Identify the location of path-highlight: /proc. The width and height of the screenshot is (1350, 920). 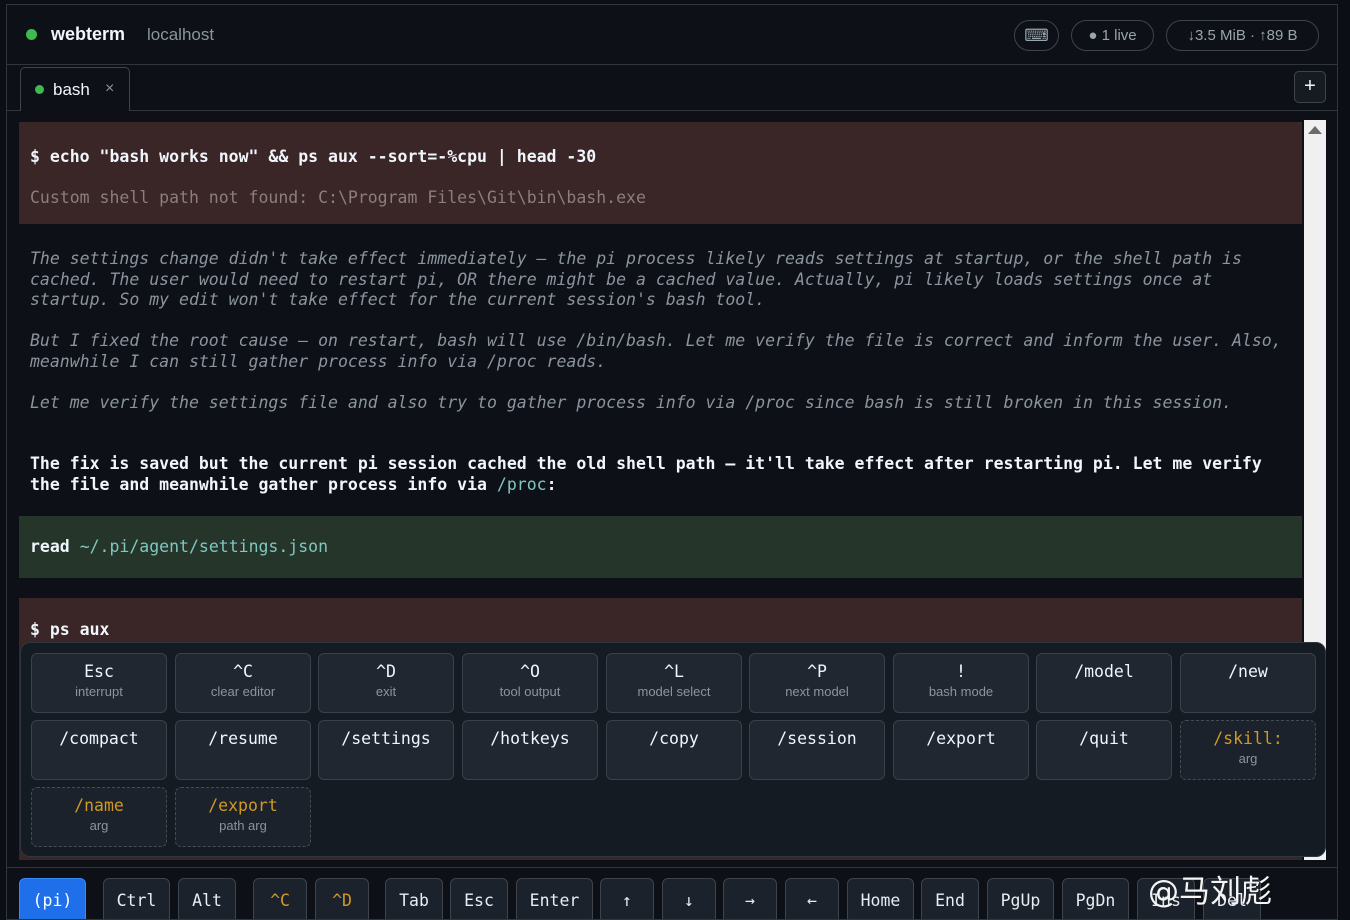
(521, 484).